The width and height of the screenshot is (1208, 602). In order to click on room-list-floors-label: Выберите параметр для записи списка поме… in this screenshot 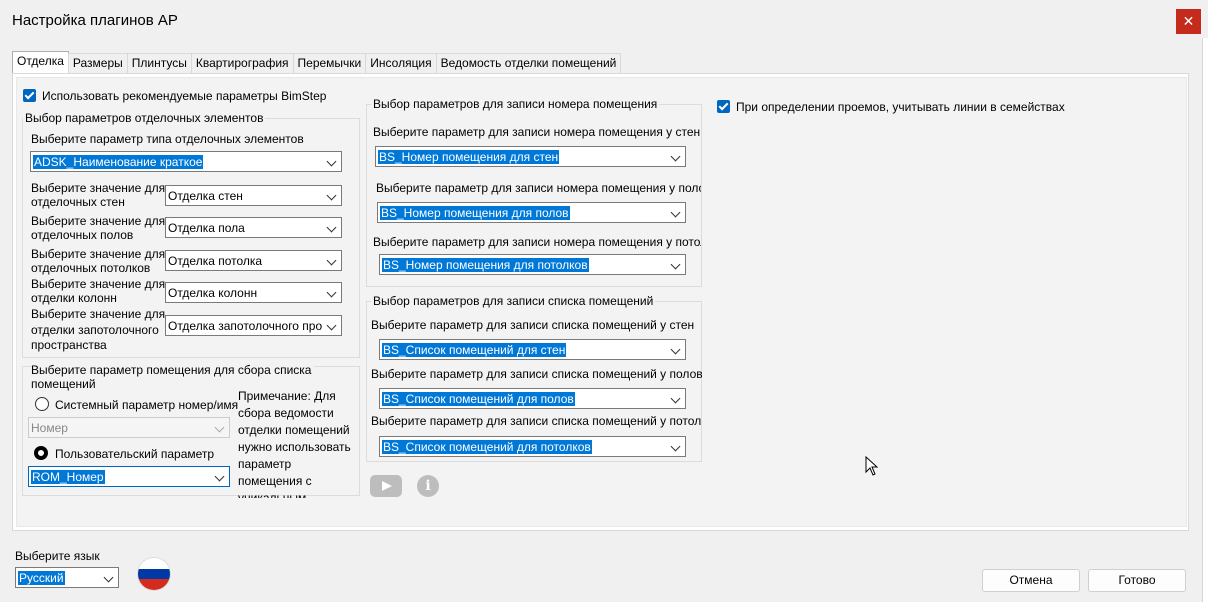, I will do `click(537, 374)`.